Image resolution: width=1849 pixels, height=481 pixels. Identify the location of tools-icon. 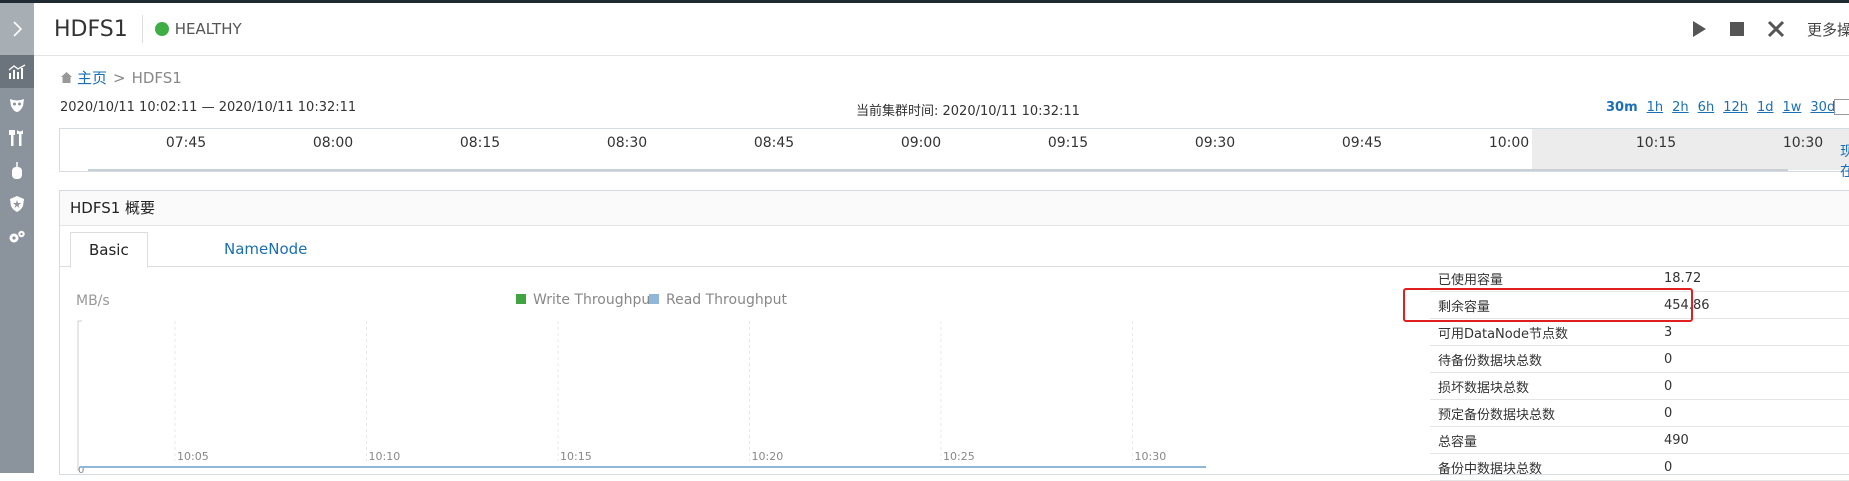
(16, 137).